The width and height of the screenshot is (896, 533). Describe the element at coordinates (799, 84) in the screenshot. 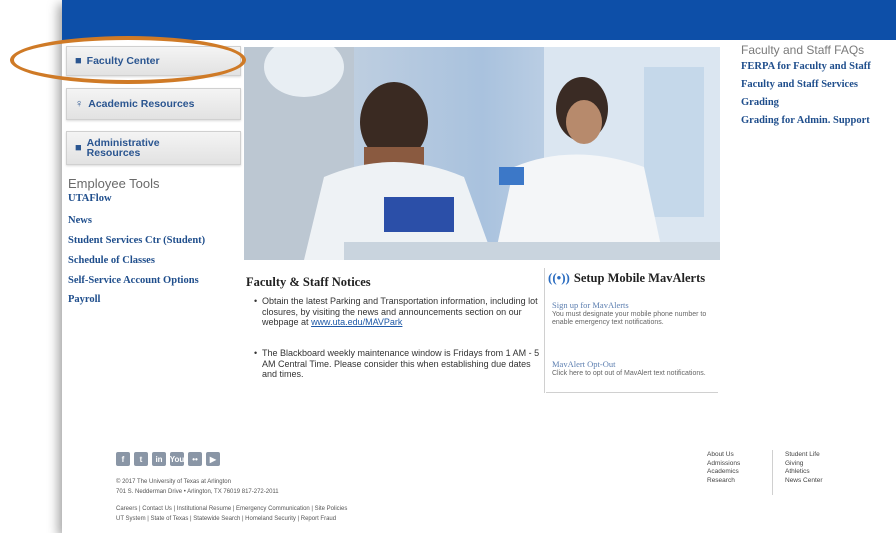

I see `faq-link-services: Faculty and Staff Services` at that location.